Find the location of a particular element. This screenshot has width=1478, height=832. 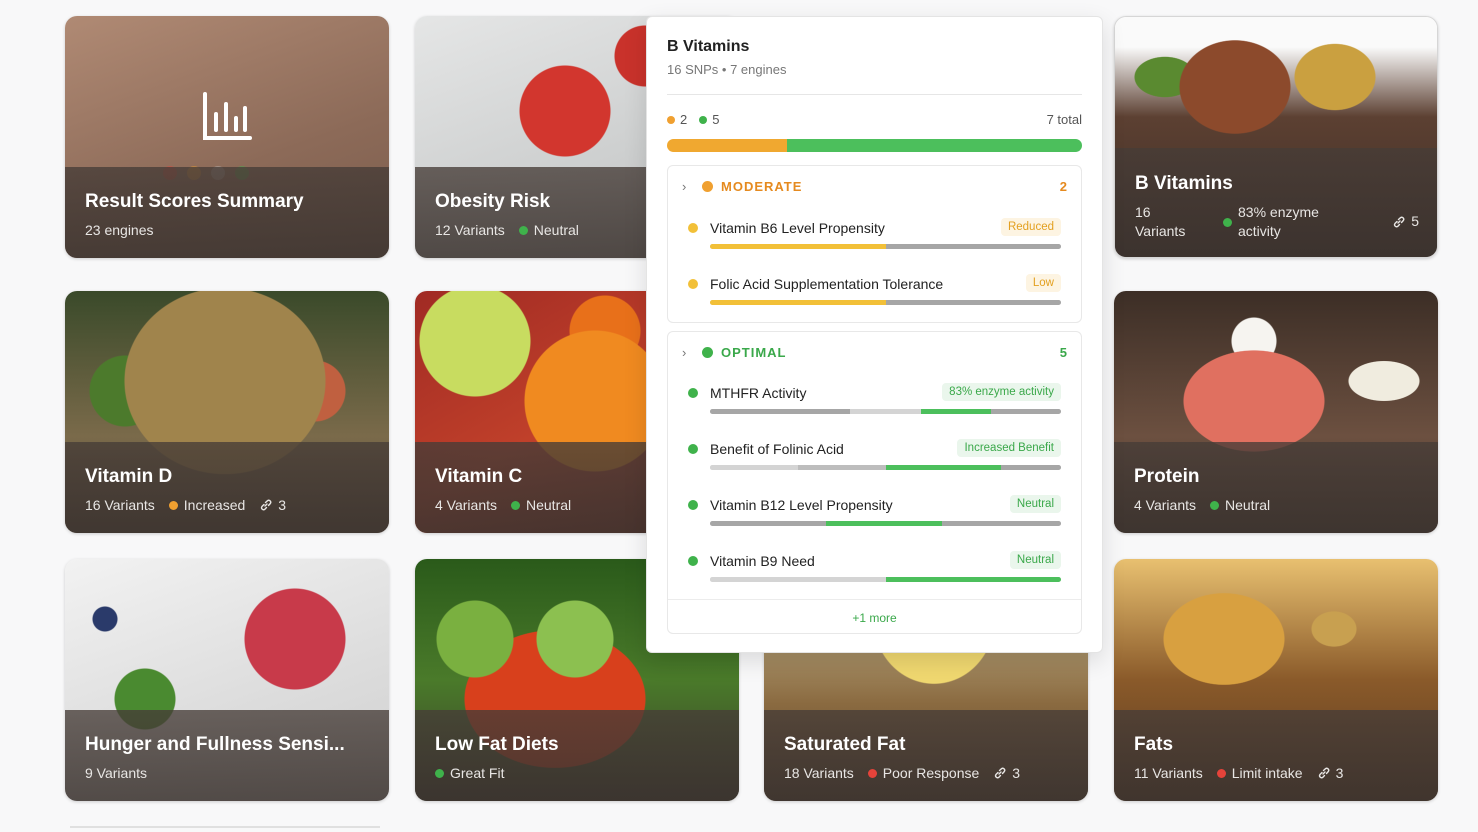

engines-count: 23 engines is located at coordinates (119, 230).